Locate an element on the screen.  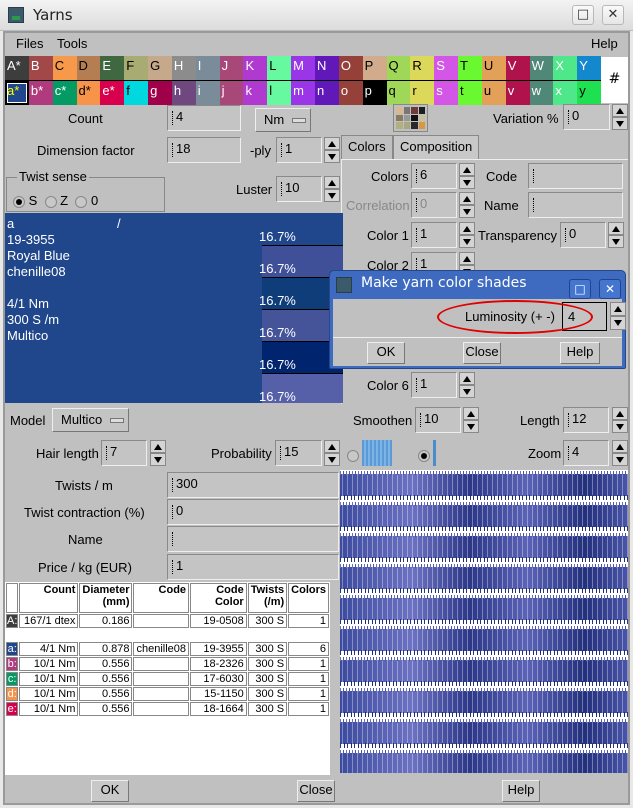
palette-swatch: j is located at coordinates (231, 93).